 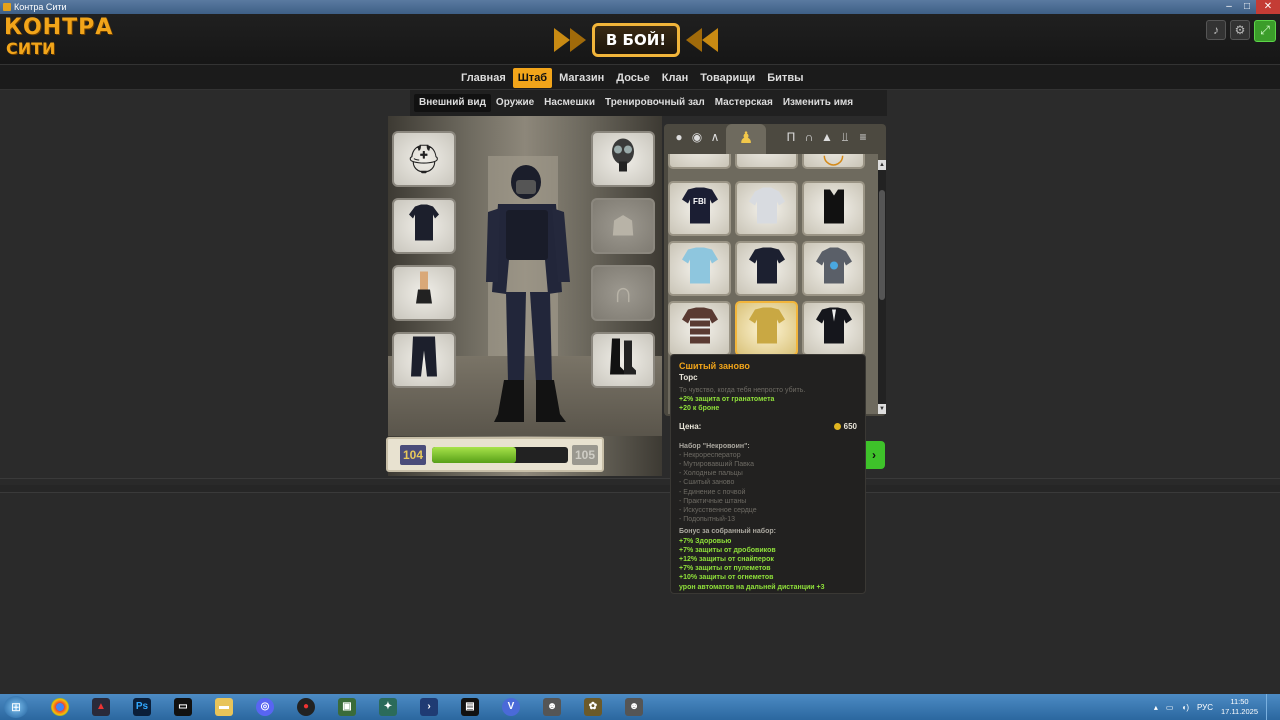 I want to click on nav-item-friends: Товарищи, so click(x=727, y=78).